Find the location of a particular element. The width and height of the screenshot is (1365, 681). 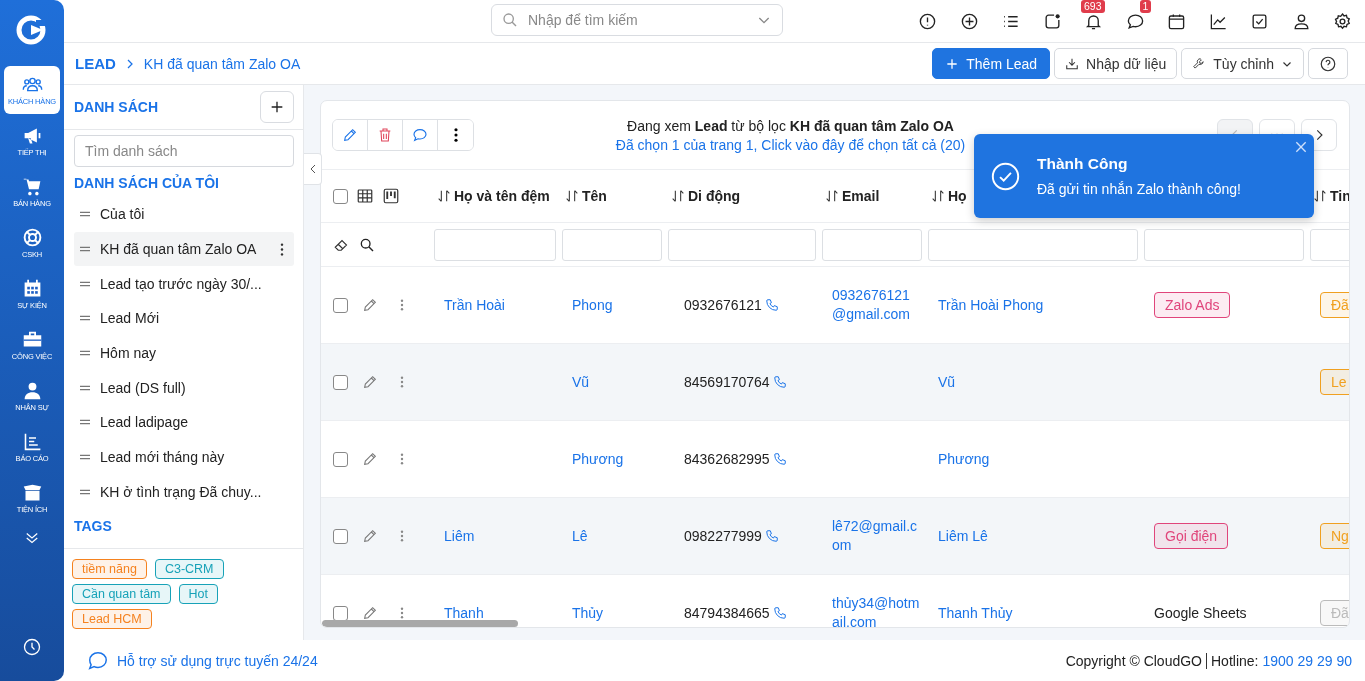

table-cell: 0932676121 is located at coordinates (723, 305).